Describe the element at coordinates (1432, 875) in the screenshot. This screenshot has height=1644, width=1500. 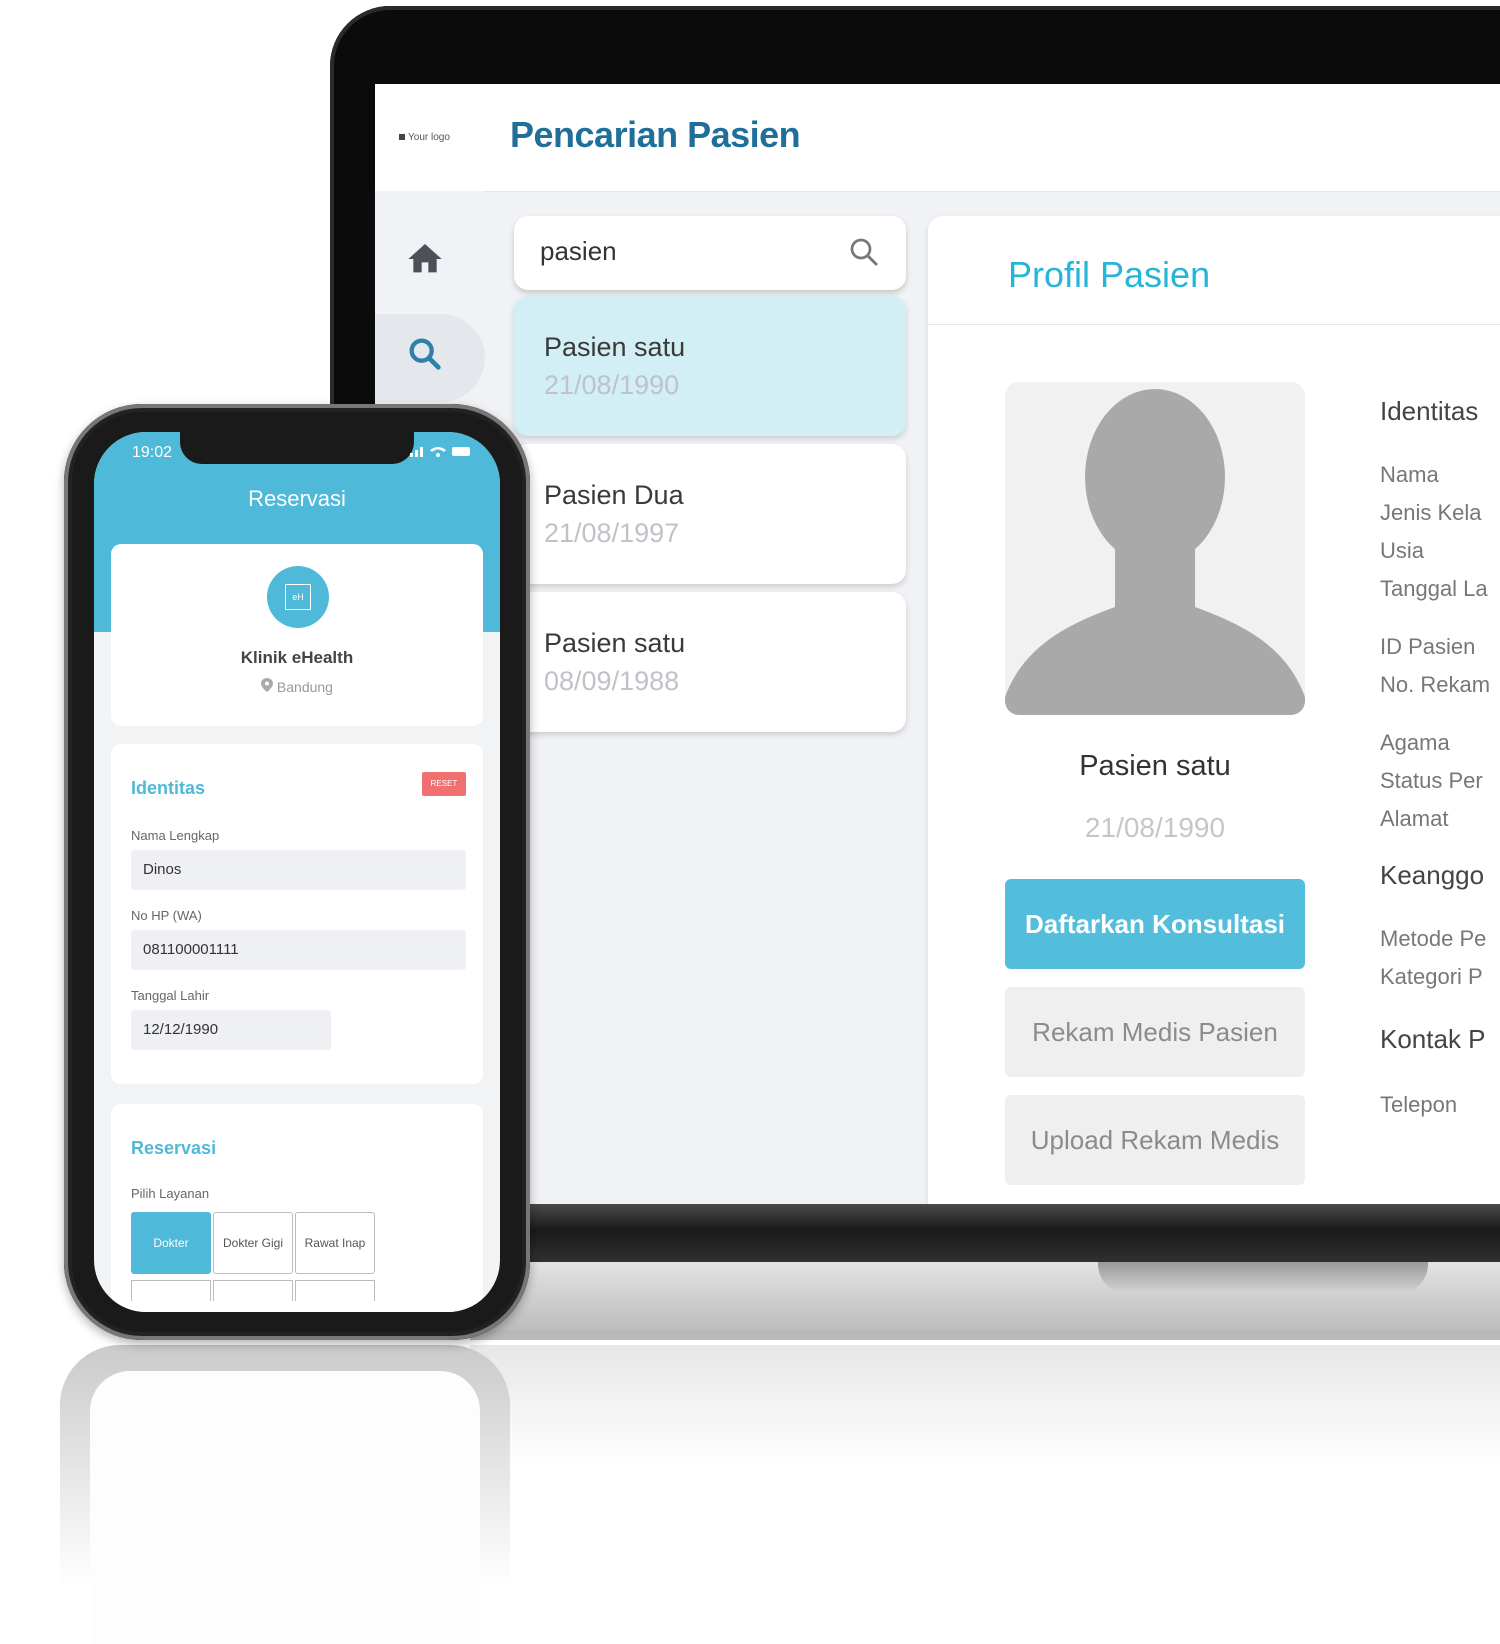
I see `section-membership: Keanggo` at that location.